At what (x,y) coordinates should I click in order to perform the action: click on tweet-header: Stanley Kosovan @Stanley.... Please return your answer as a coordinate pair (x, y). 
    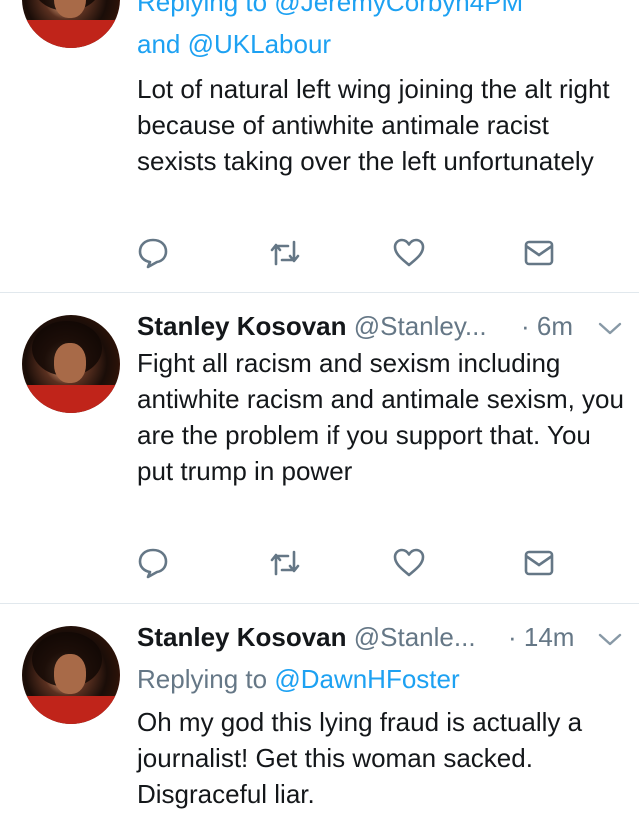
    Looking at the image, I should click on (312, 326).